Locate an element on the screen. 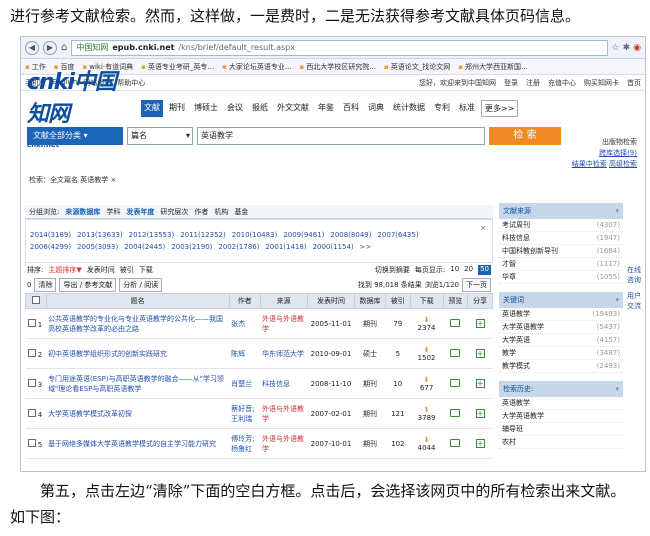 Image resolution: width=650 pixels, height=536 pixels. forward-icon: ▶ is located at coordinates (50, 47).